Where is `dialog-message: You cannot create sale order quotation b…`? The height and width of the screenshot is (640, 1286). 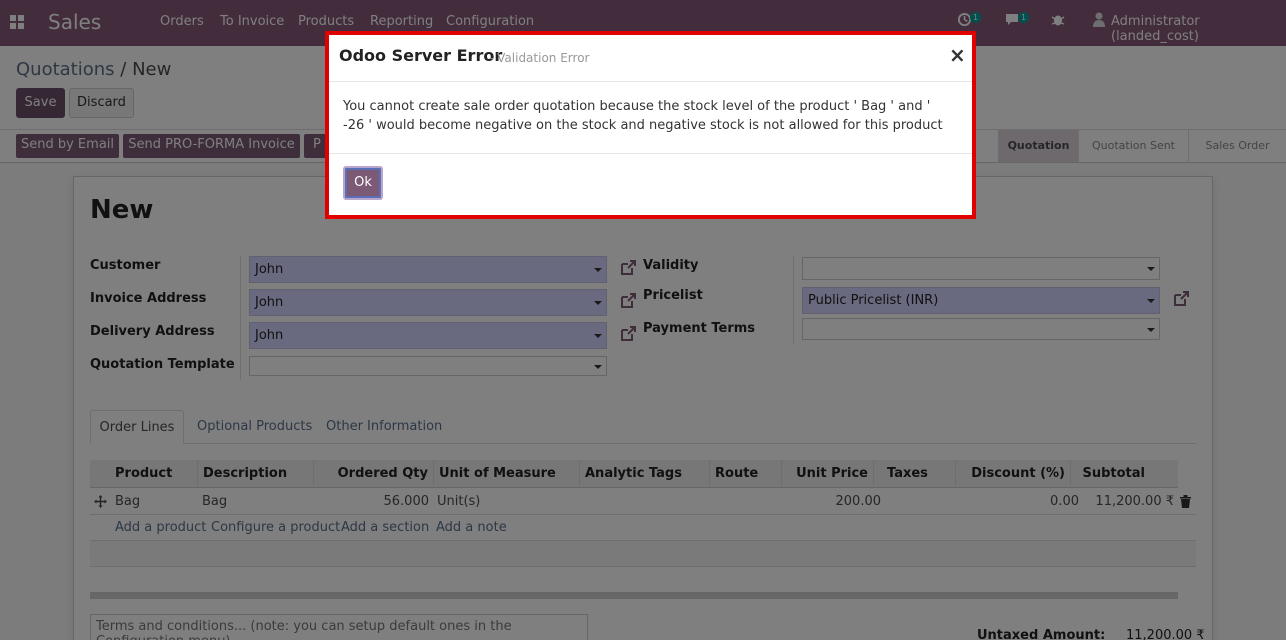
dialog-message: You cannot create sale order quotation b… is located at coordinates (643, 116).